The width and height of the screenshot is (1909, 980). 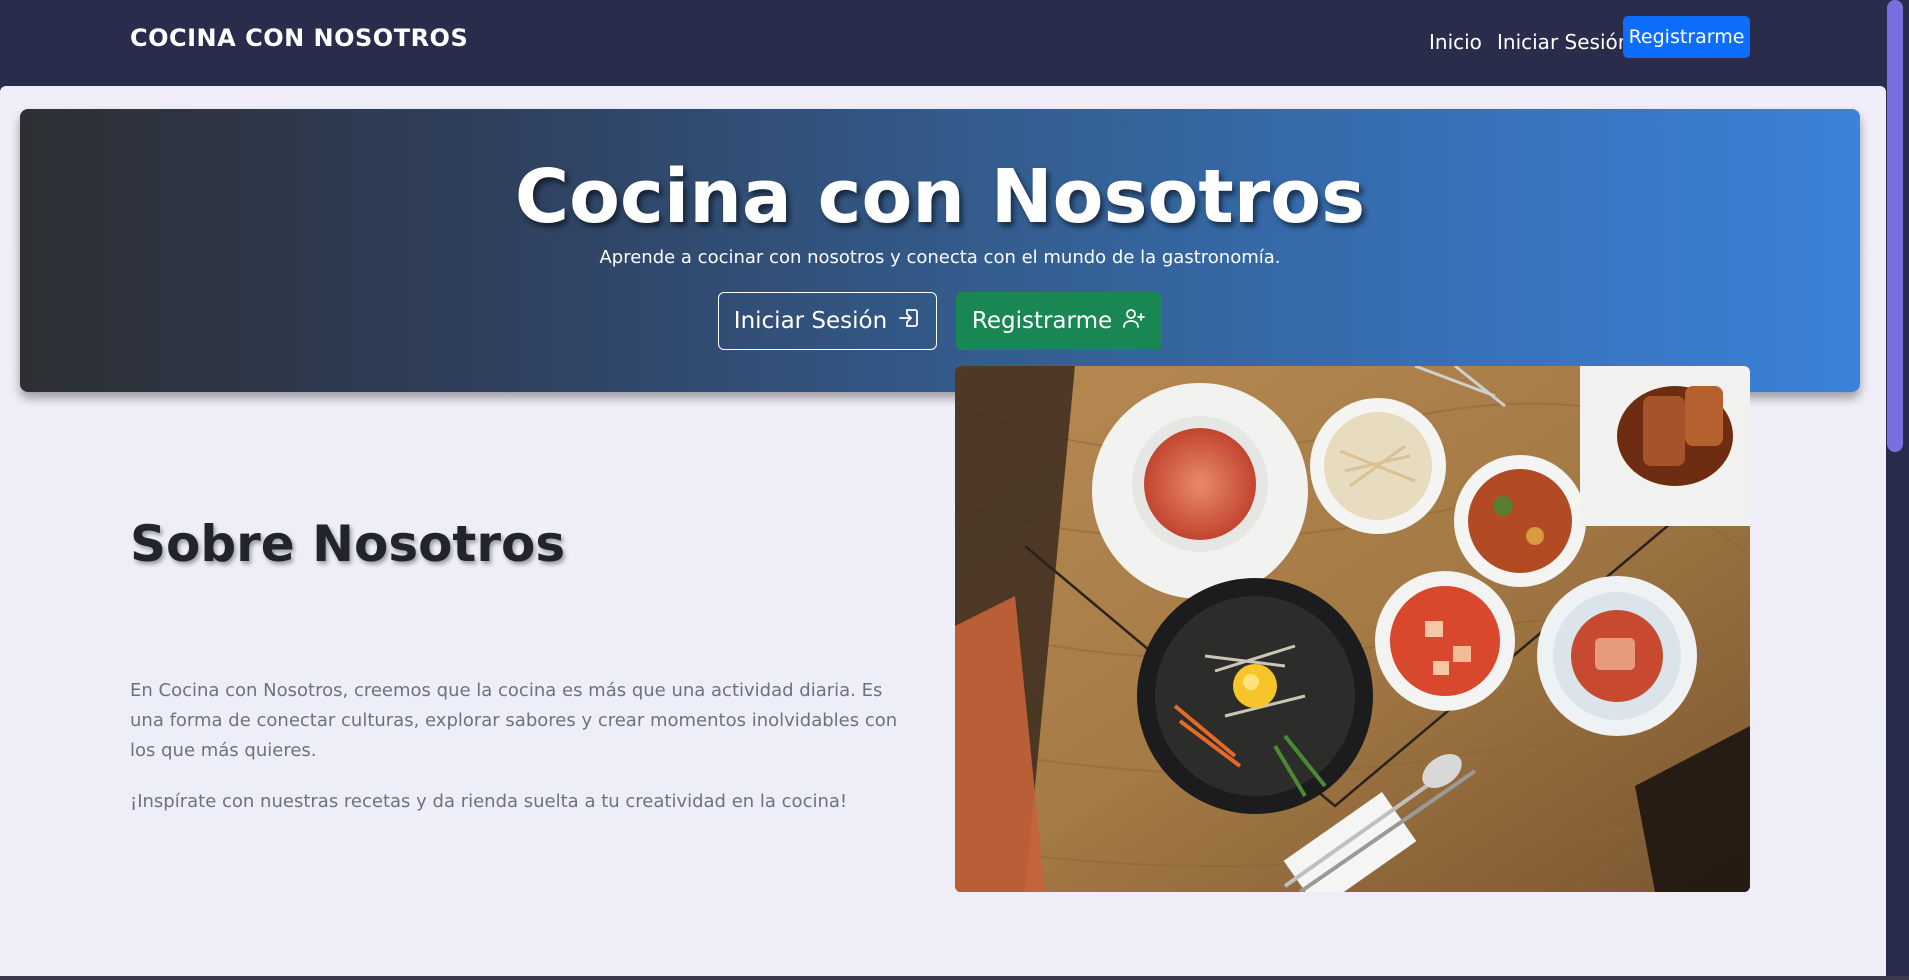 I want to click on box-arrow-in-right-icon, so click(x=909, y=321).